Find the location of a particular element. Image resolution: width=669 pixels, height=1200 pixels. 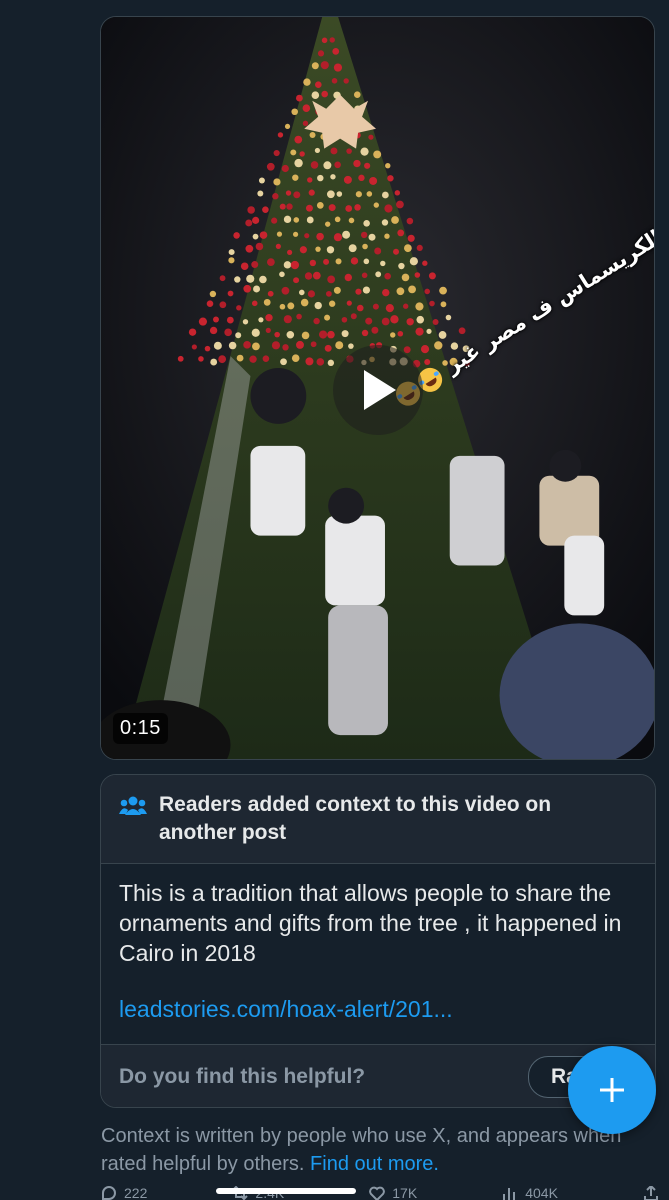

reply-button: 222 is located at coordinates (123, 1193).